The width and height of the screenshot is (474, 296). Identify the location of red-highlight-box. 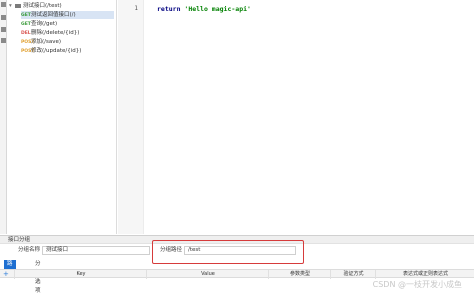
(228, 252).